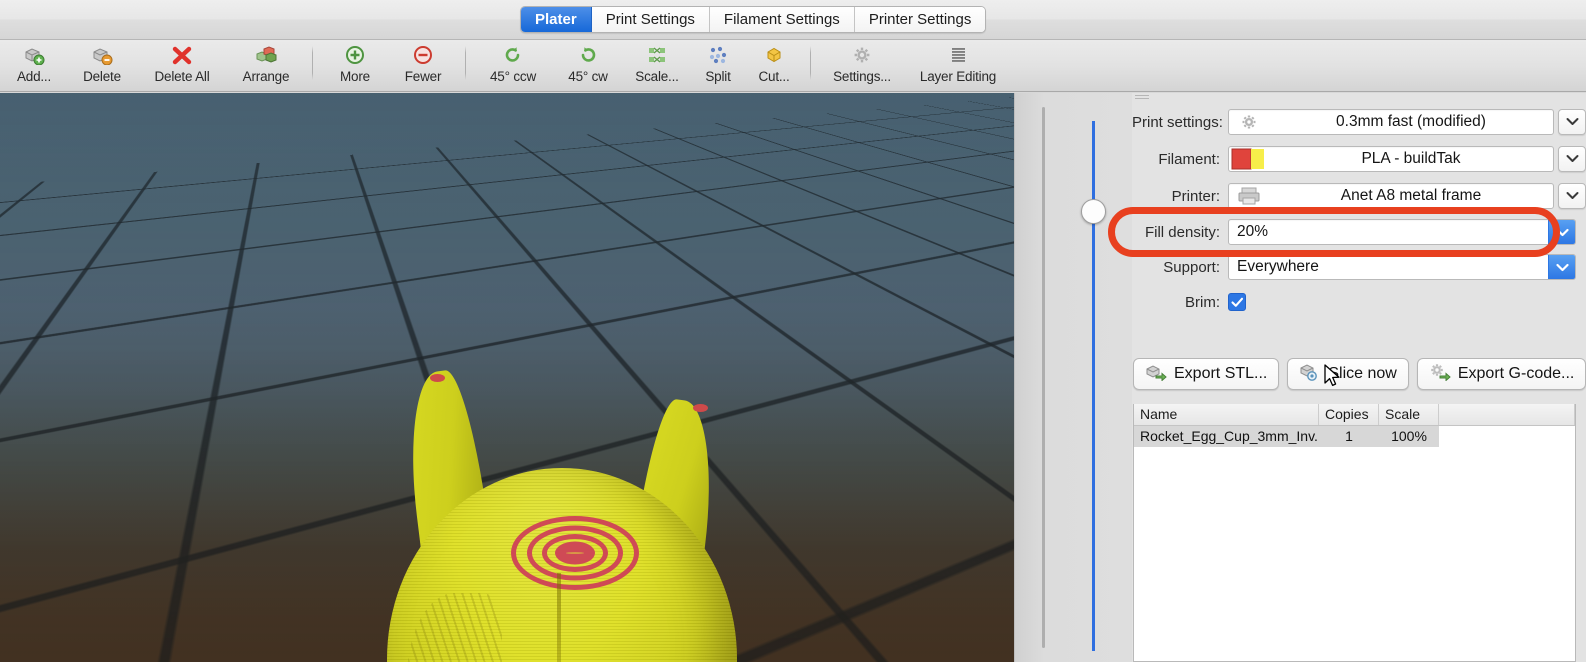  What do you see at coordinates (1409, 436) in the screenshot?
I see `cell-scale: 100%` at bounding box center [1409, 436].